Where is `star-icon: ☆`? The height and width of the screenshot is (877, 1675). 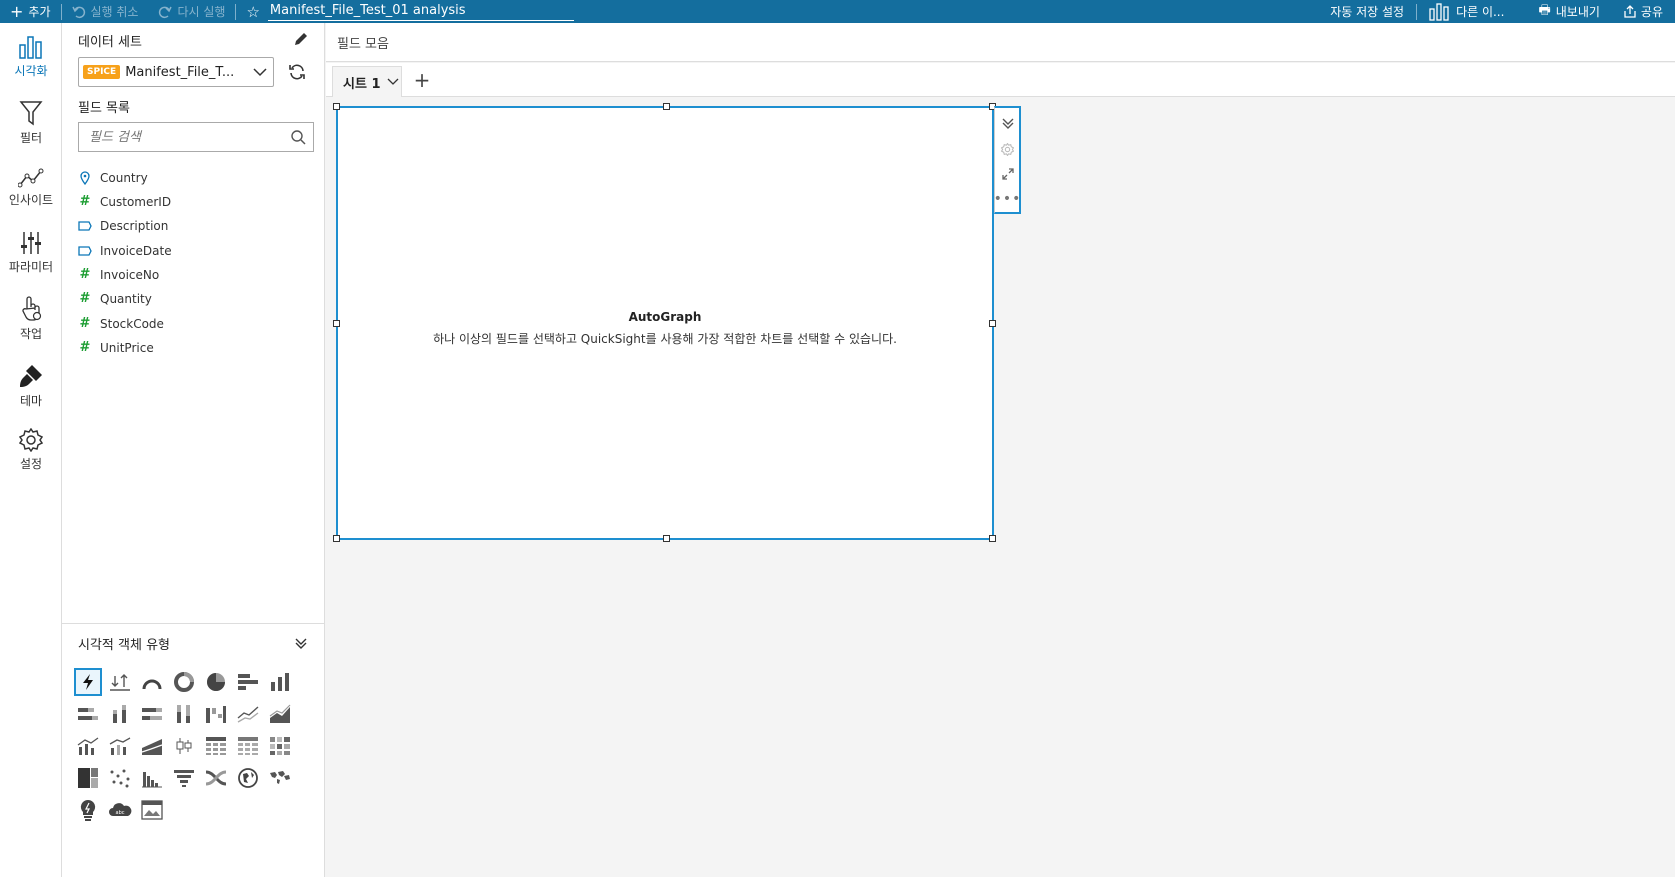 star-icon: ☆ is located at coordinates (252, 12).